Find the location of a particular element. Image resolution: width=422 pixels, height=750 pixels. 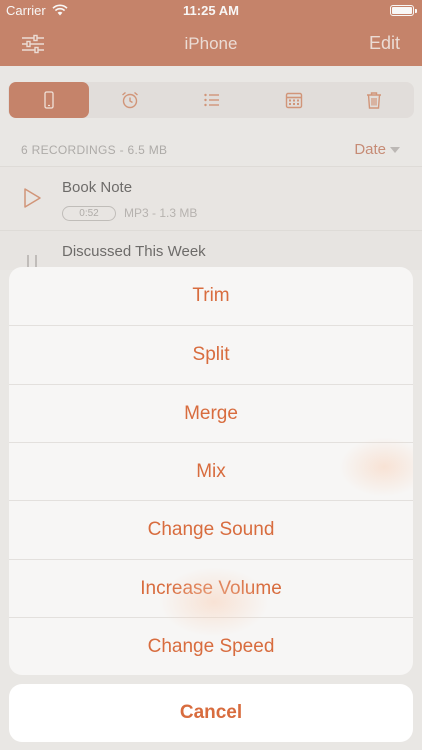

increase-volume-button: Increase Volume is located at coordinates (211, 588).